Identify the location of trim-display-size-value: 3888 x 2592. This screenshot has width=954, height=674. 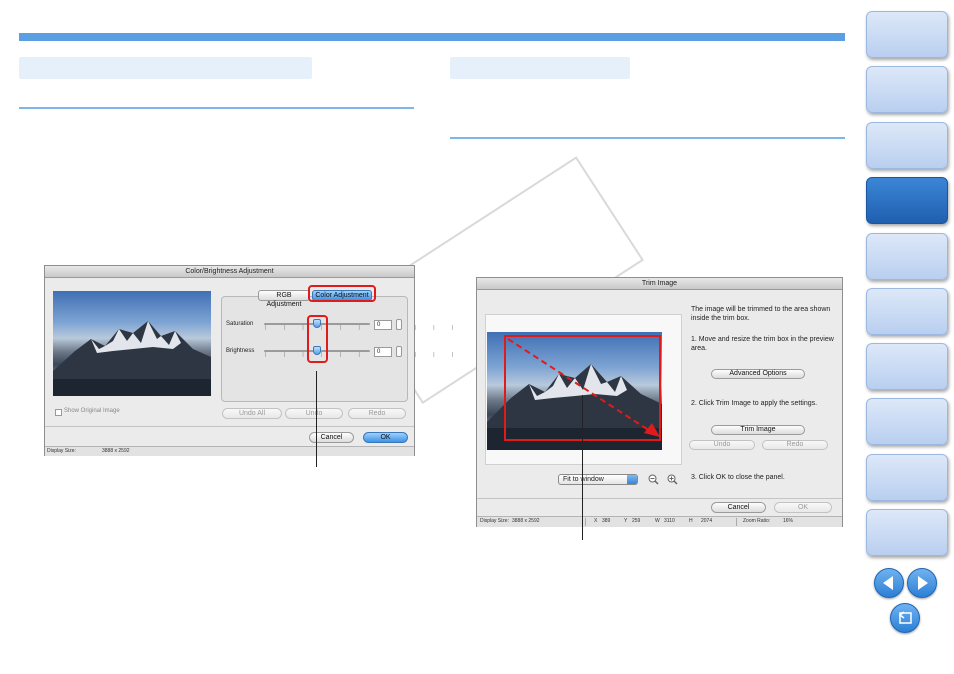
(526, 521).